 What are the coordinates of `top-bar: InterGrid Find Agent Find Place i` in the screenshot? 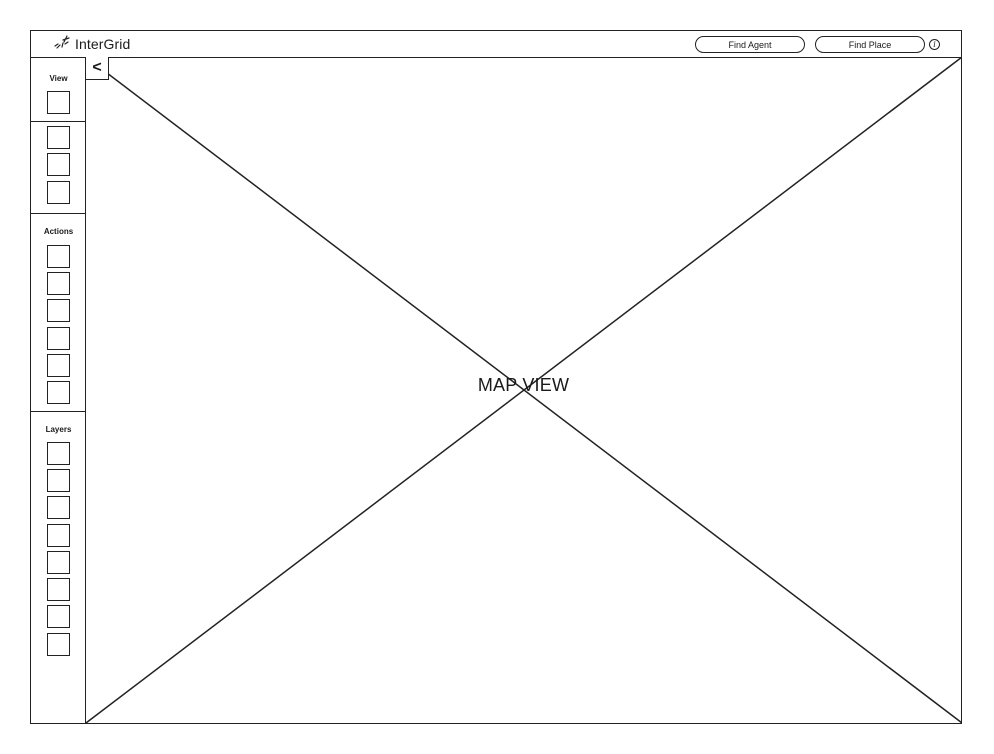 It's located at (496, 44).